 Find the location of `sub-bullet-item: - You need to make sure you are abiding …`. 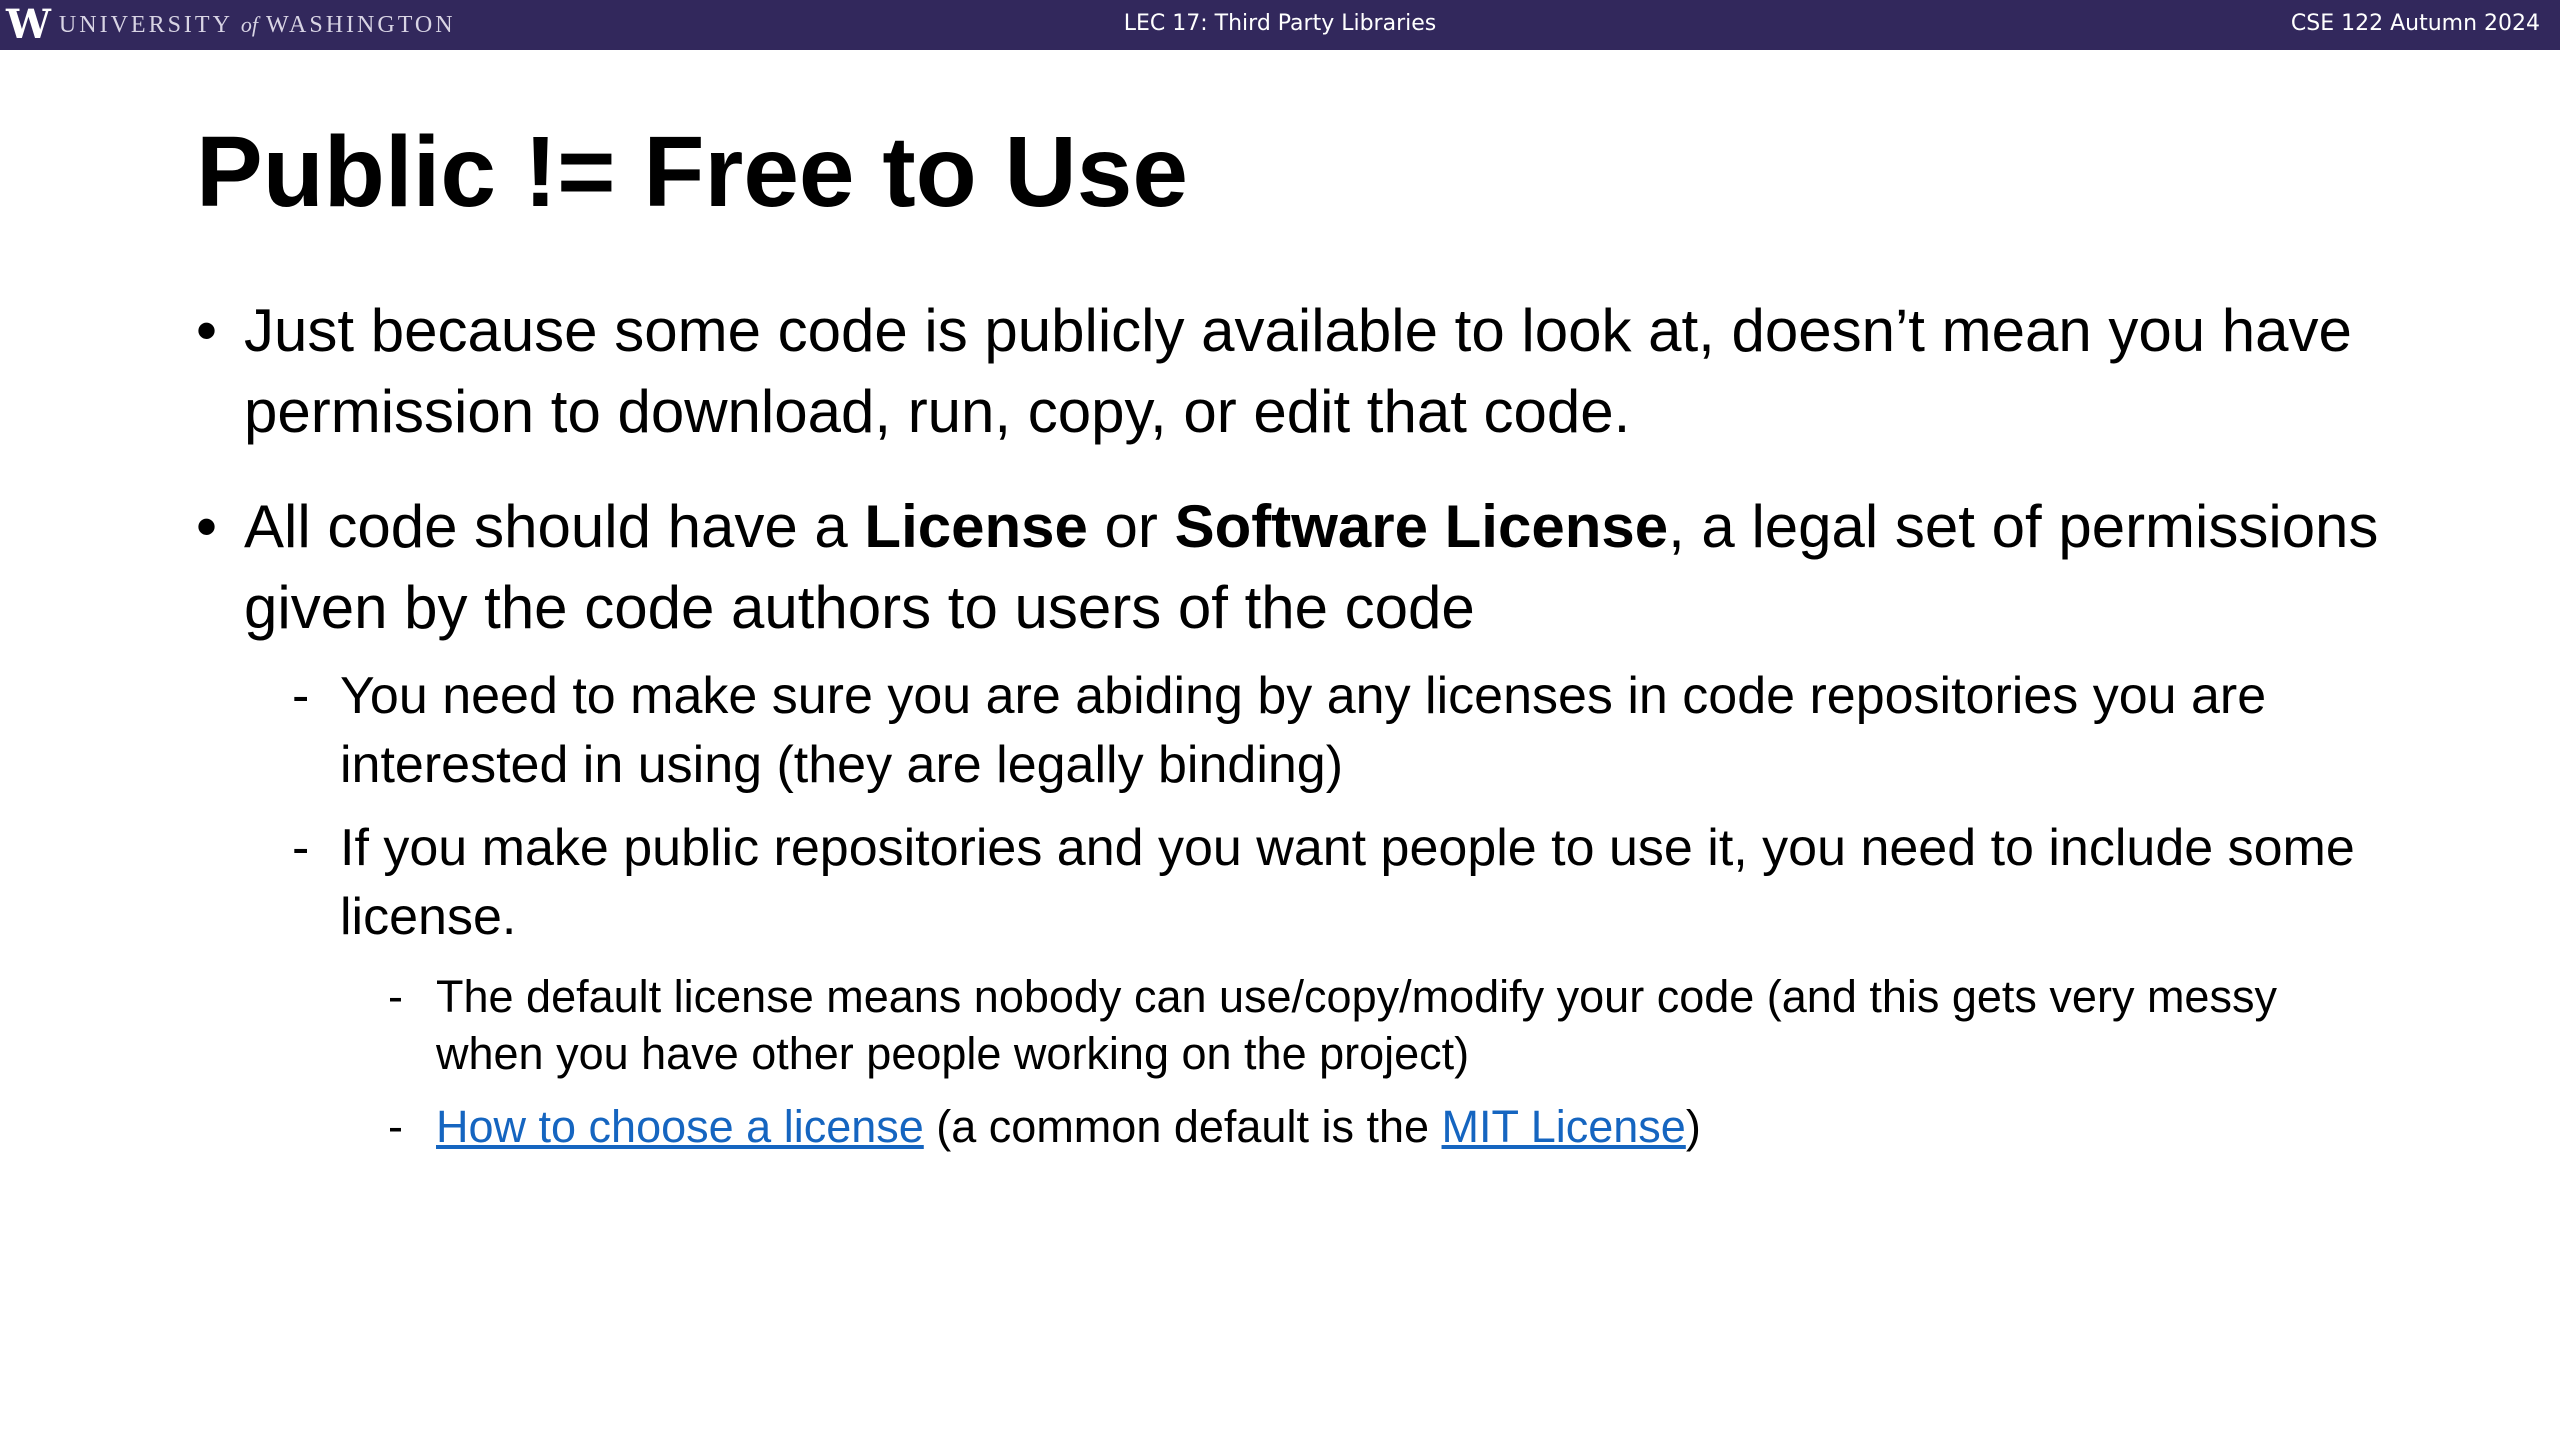

sub-bullet-item: - You need to make sure you are abiding … is located at coordinates (1344, 731).